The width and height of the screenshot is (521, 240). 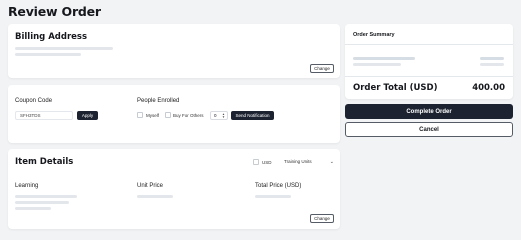 What do you see at coordinates (298, 161) in the screenshot?
I see `training-units-value: Training Units` at bounding box center [298, 161].